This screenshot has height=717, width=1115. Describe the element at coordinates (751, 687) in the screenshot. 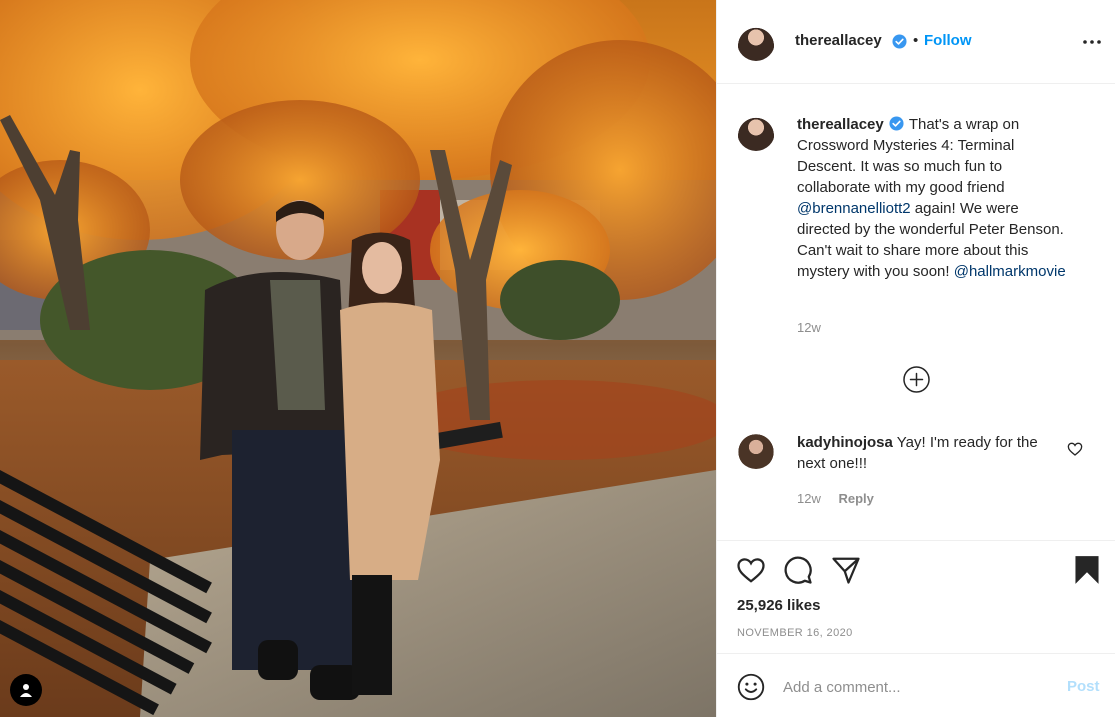

I see `emoji-smiley-icon` at that location.